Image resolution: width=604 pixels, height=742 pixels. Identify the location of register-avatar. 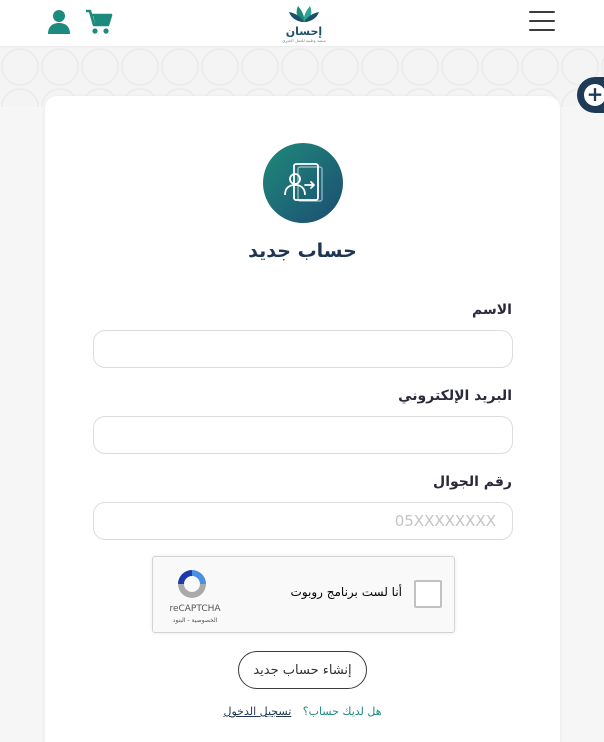
(303, 183).